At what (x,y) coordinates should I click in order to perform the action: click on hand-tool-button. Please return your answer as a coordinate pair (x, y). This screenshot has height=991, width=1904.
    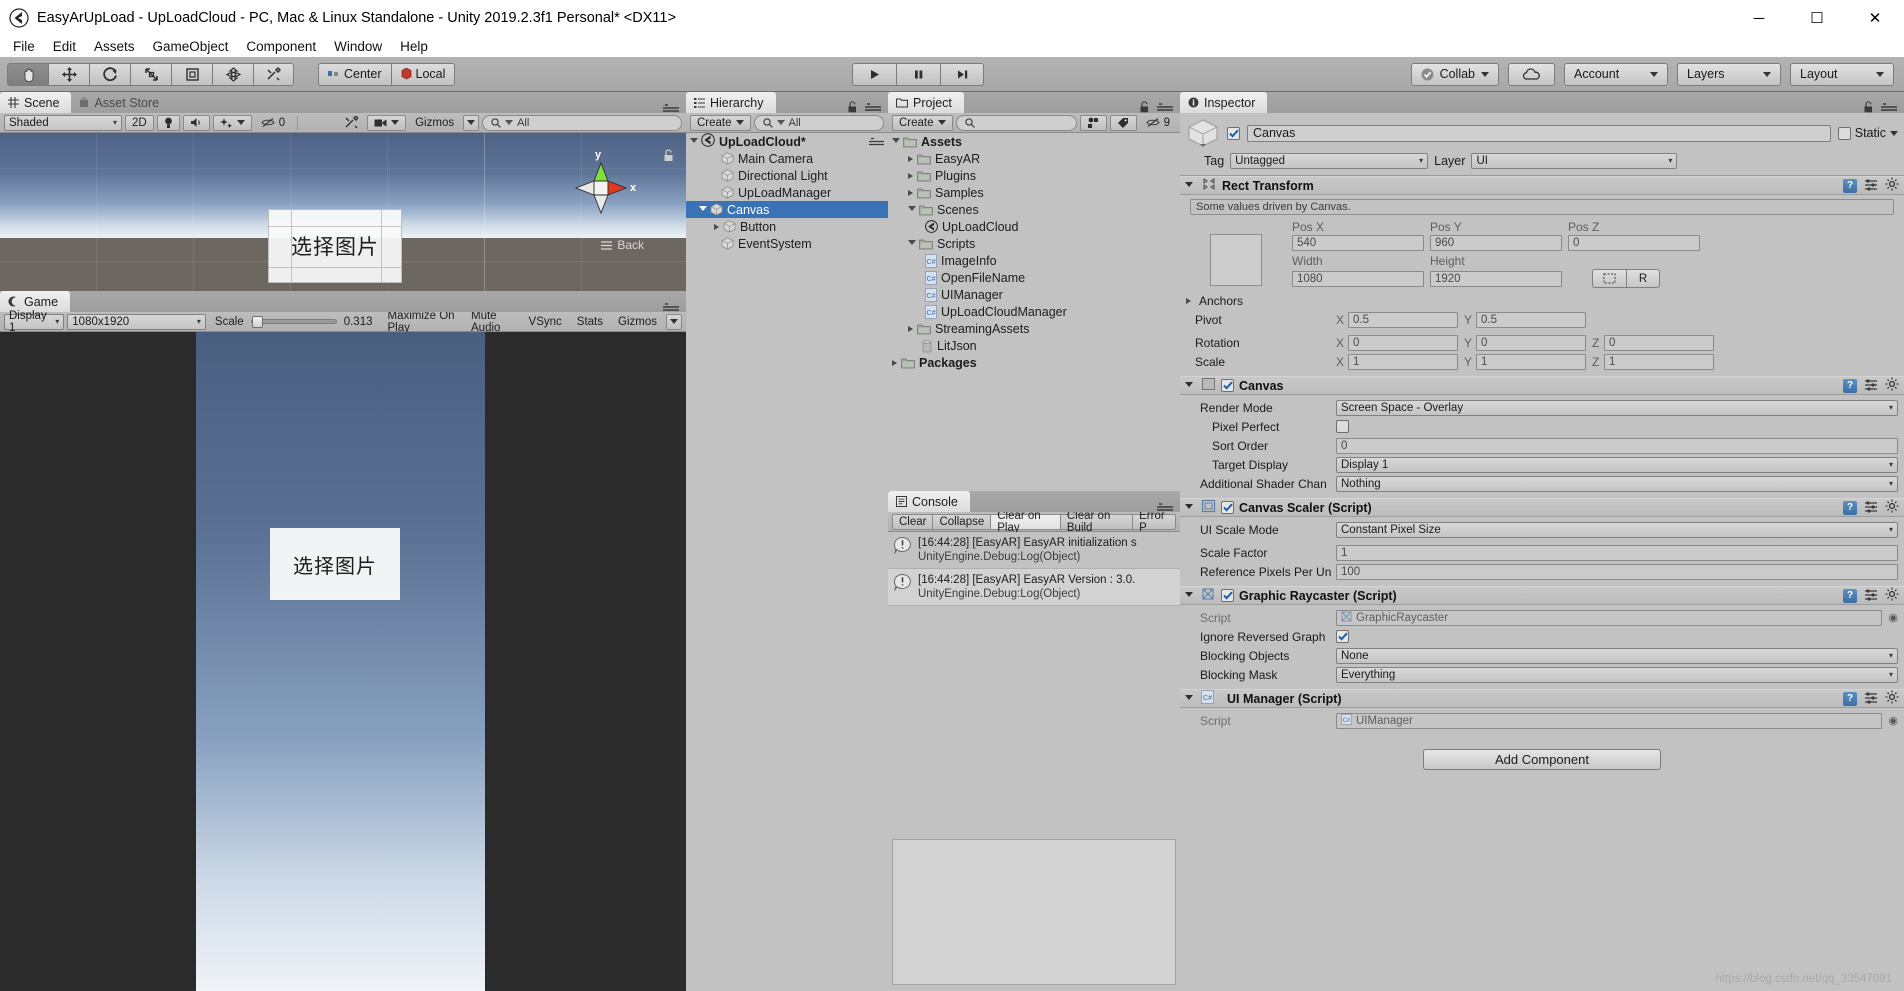
    Looking at the image, I should click on (27, 74).